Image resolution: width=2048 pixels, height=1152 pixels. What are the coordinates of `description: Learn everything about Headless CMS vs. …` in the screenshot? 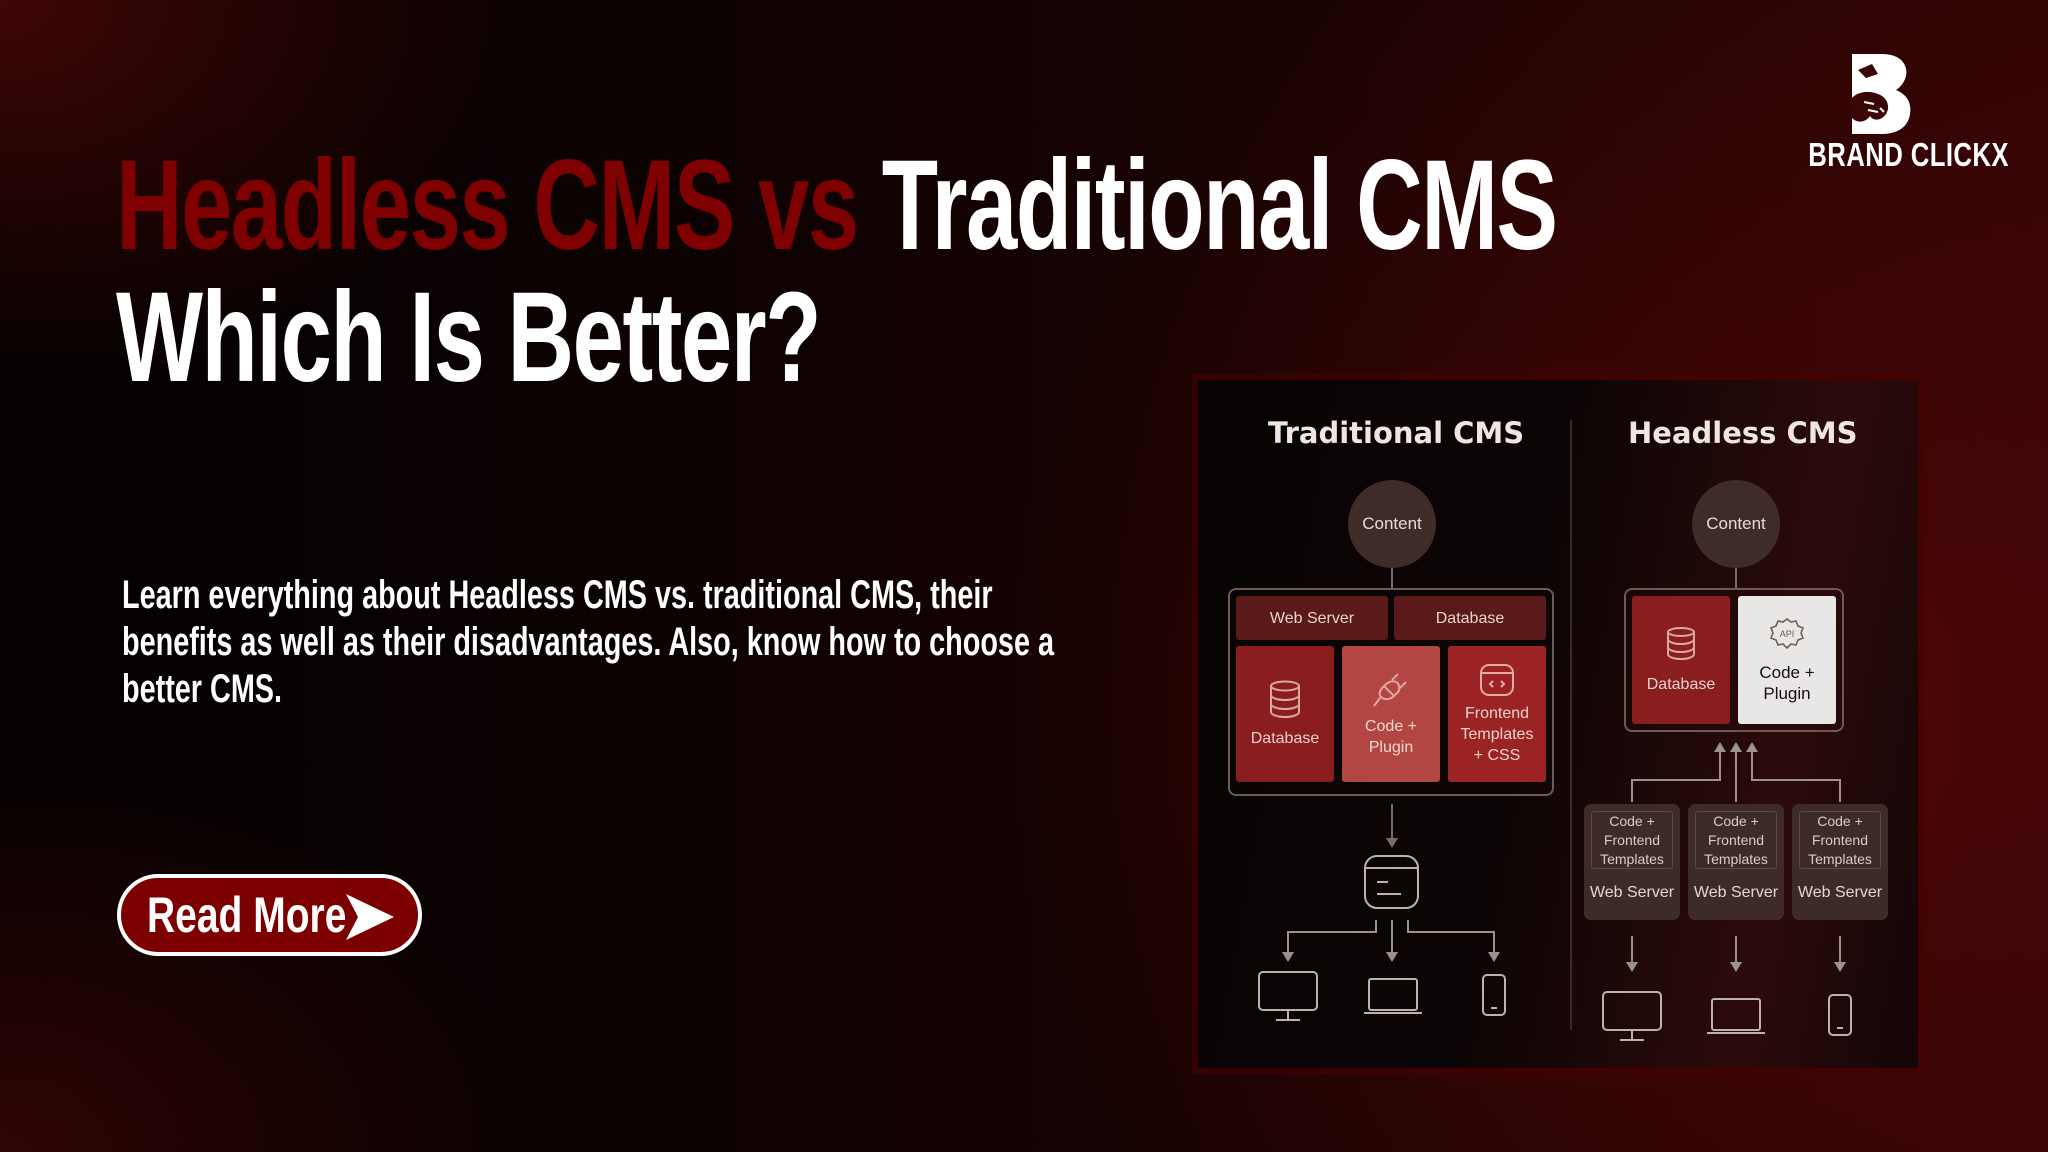 It's located at (588, 642).